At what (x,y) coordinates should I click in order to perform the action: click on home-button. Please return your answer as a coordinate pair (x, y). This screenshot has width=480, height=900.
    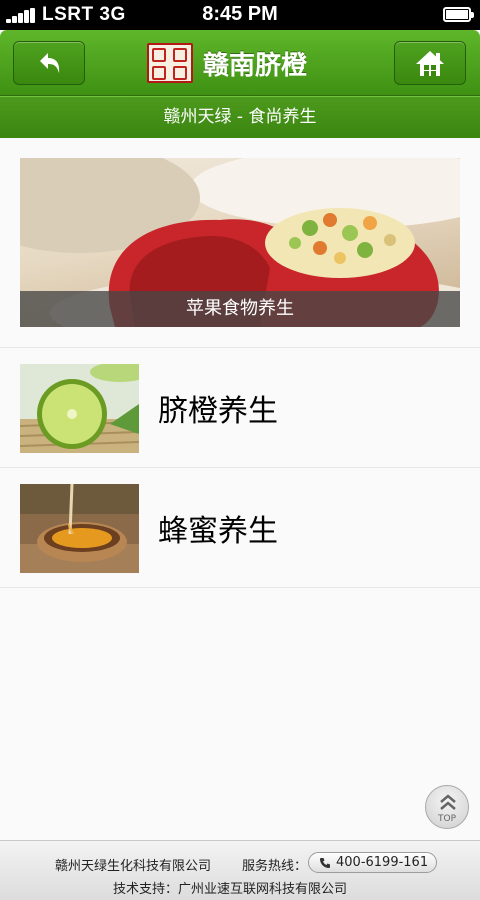
    Looking at the image, I should click on (430, 63).